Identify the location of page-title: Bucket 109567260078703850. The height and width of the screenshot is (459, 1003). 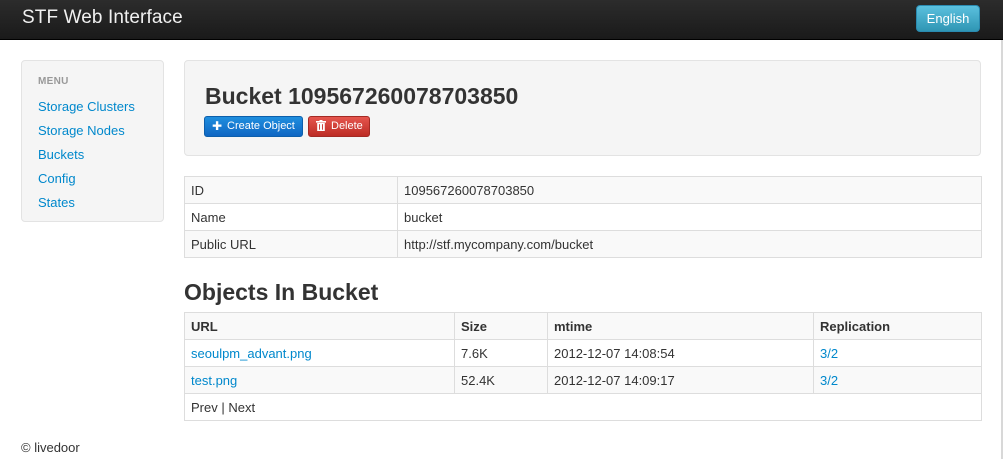
(362, 96).